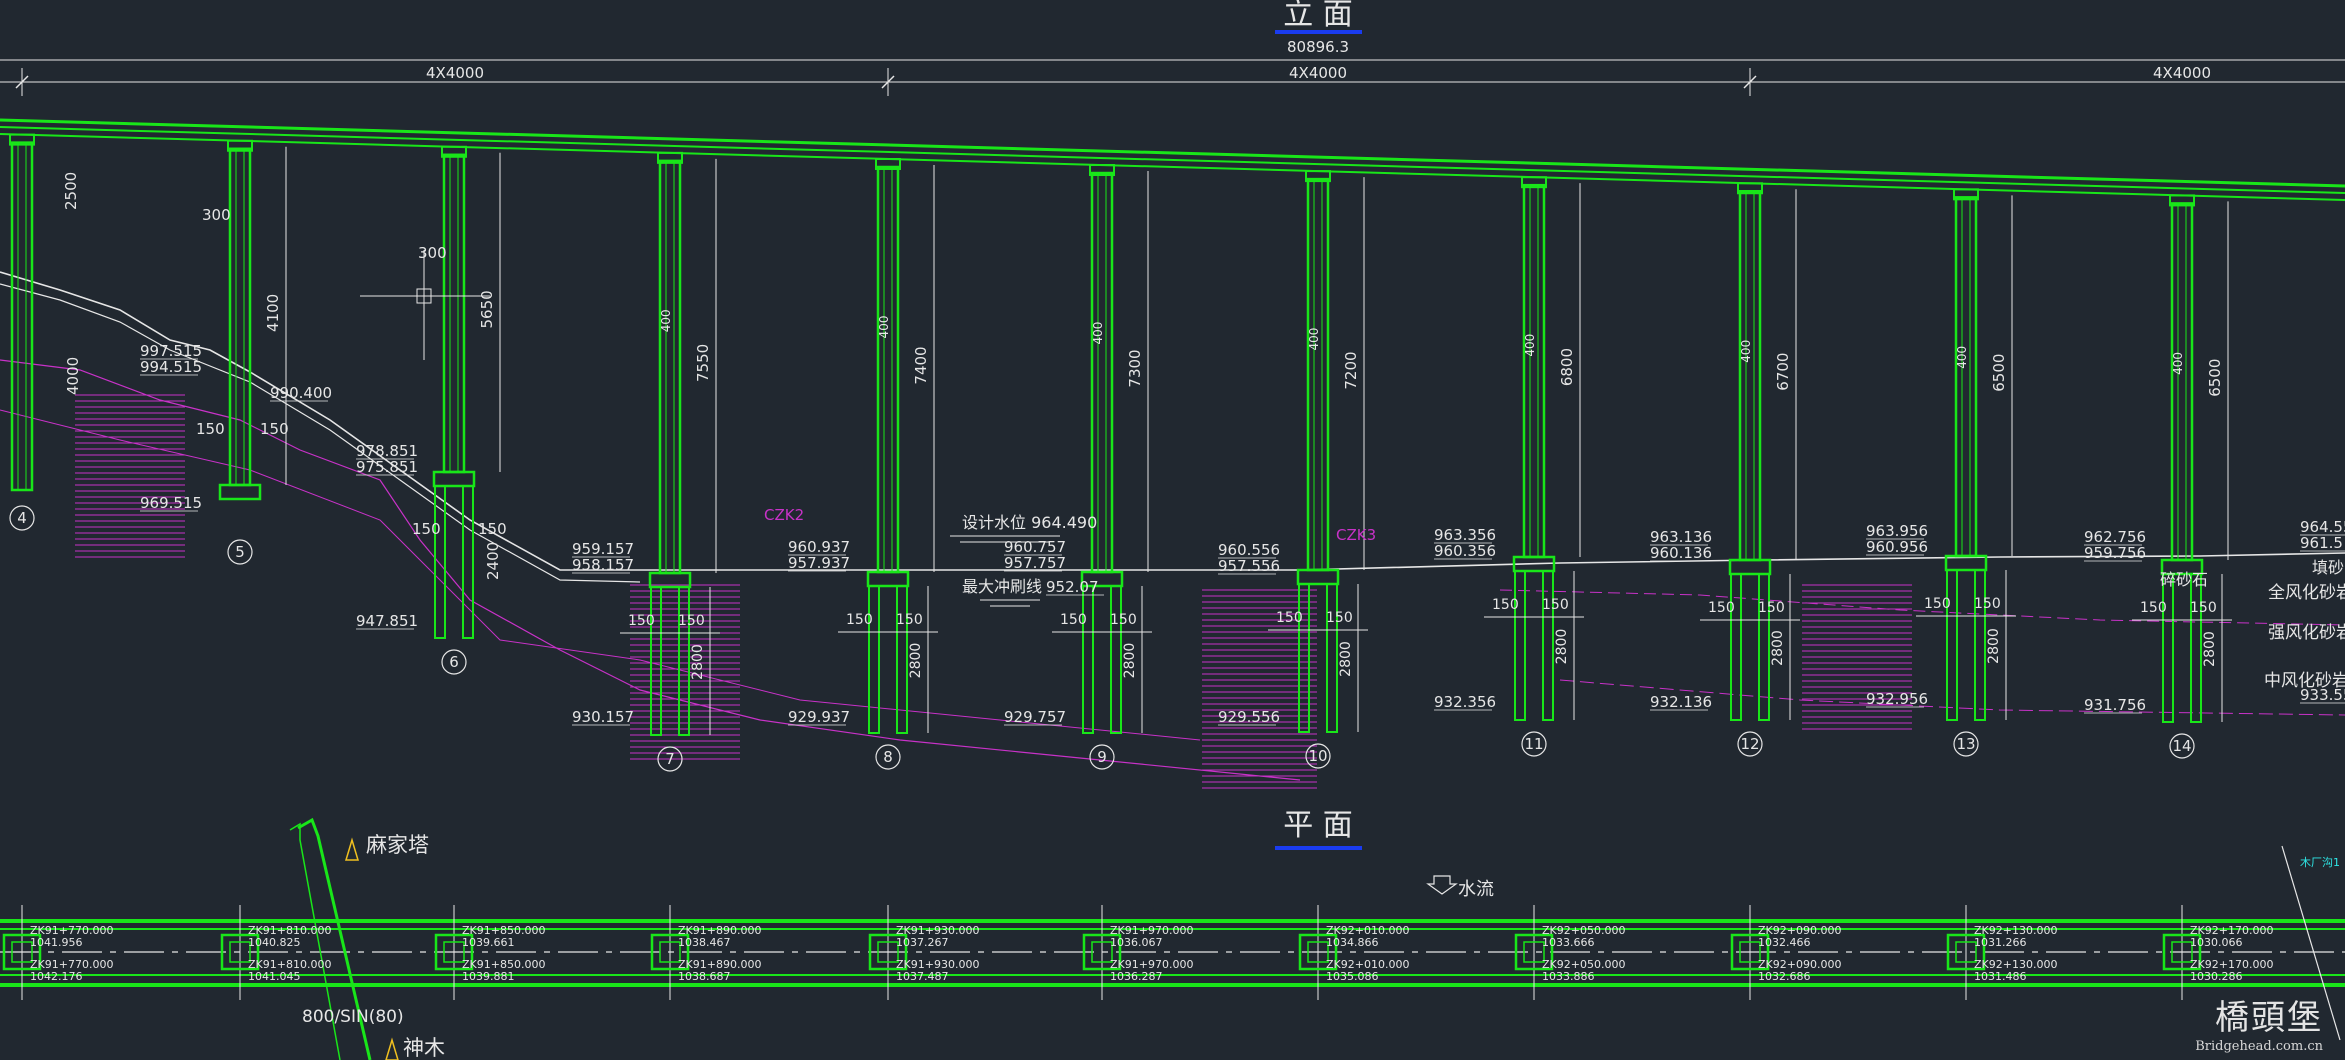  What do you see at coordinates (1317, 756) in the screenshot?
I see `pier-number: 10` at bounding box center [1317, 756].